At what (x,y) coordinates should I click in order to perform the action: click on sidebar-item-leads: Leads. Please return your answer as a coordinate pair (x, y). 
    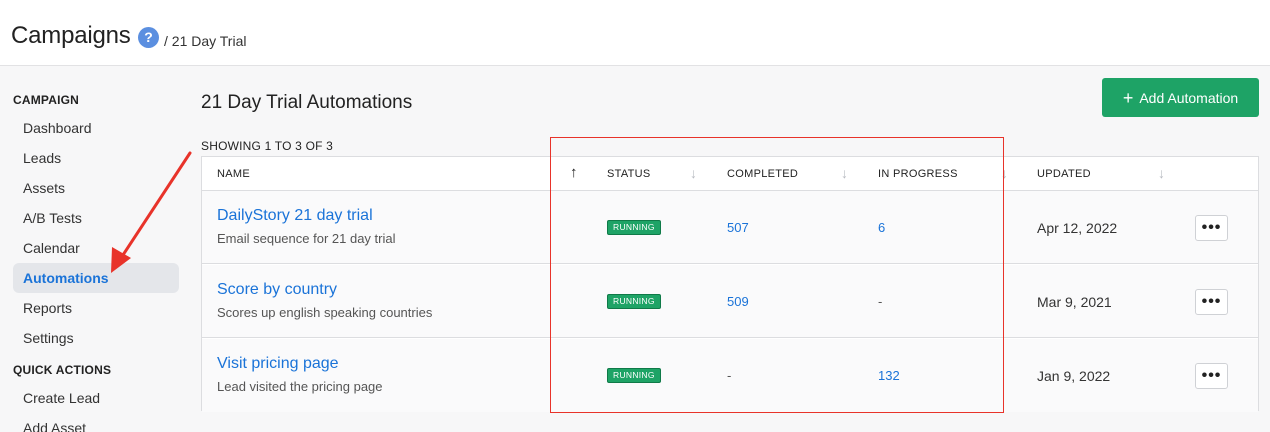
    Looking at the image, I should click on (96, 158).